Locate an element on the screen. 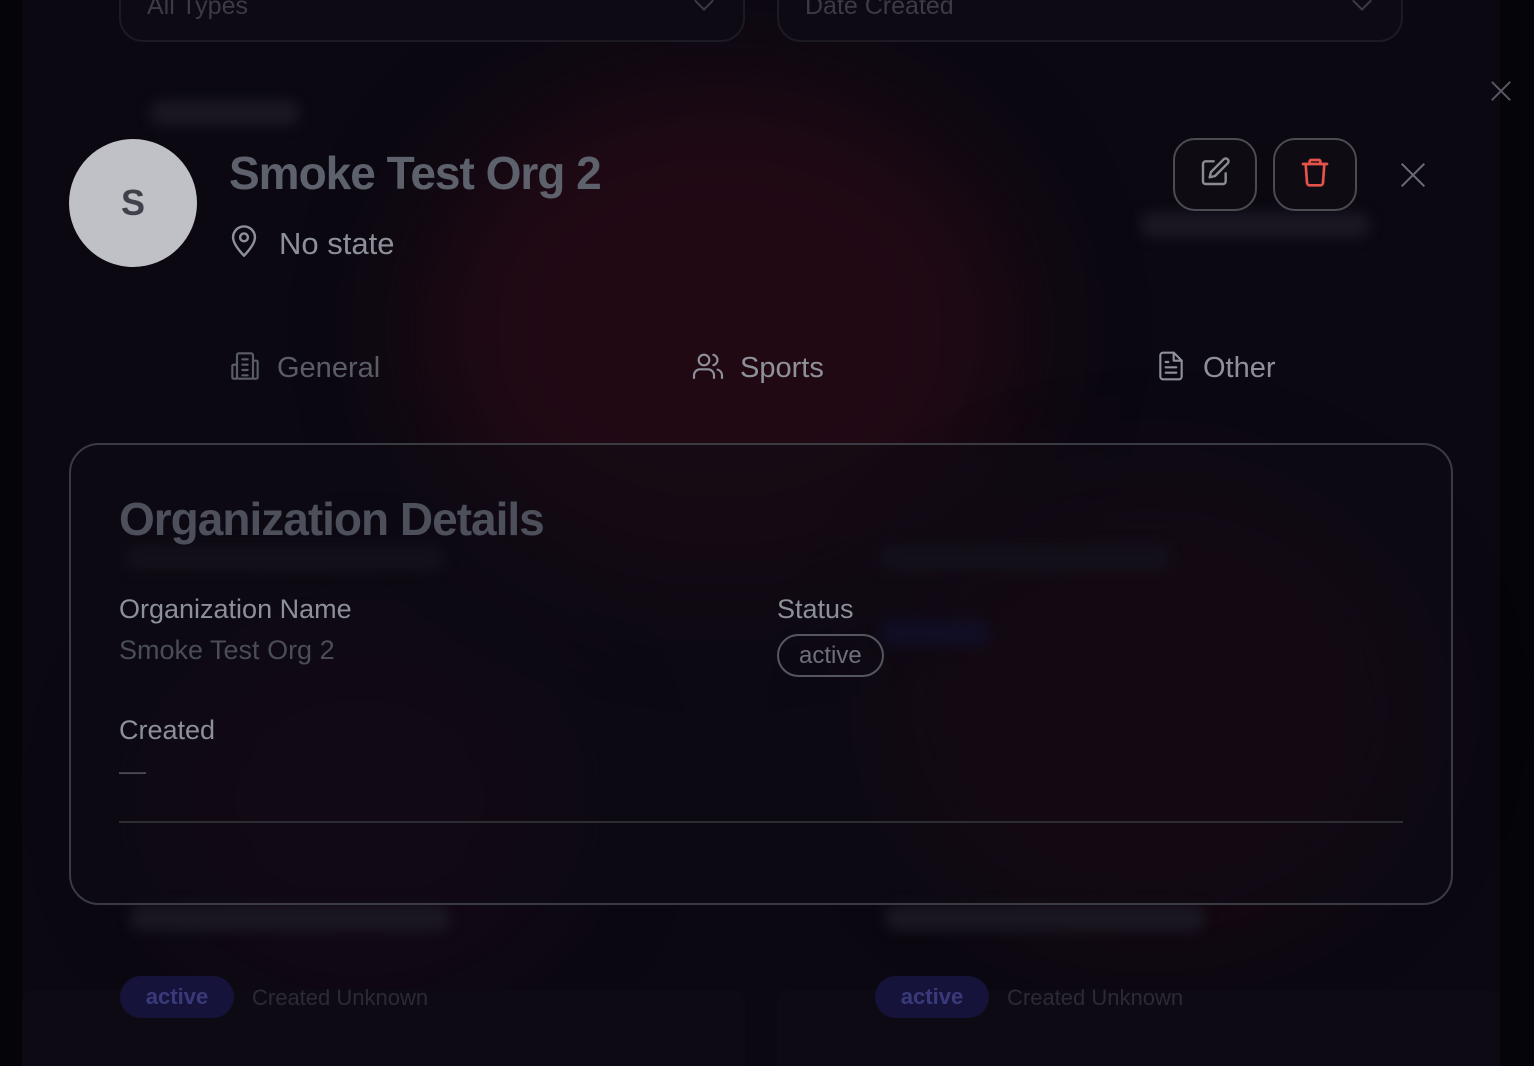  edit-button is located at coordinates (1215, 174).